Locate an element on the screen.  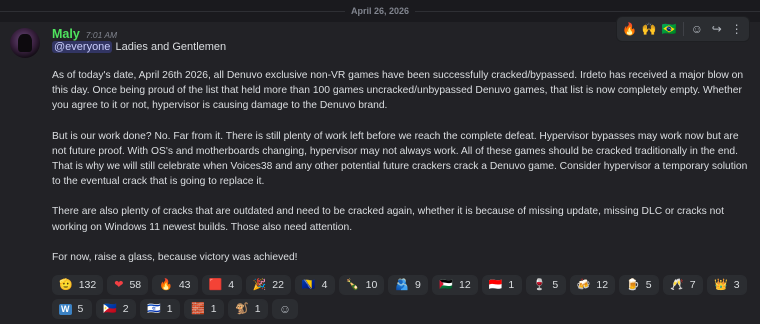
reaction-pill: 🇮🇱 1 is located at coordinates (160, 309).